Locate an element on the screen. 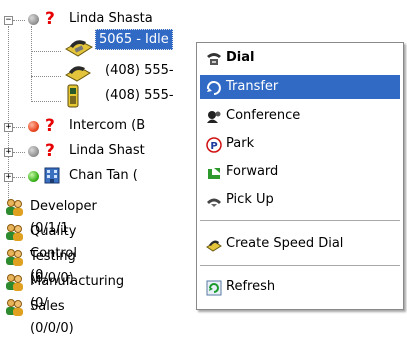  menu-item-dial: Dial is located at coordinates (300, 58).